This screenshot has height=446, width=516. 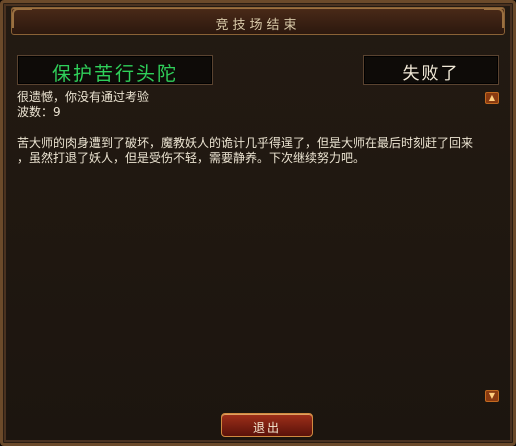 I want to click on message-line: 苦大师的肉身遭到了破坏，魔教妖人的诡计几乎得逞了，但是大师在最后时刻赶了回来, so click(x=245, y=143).